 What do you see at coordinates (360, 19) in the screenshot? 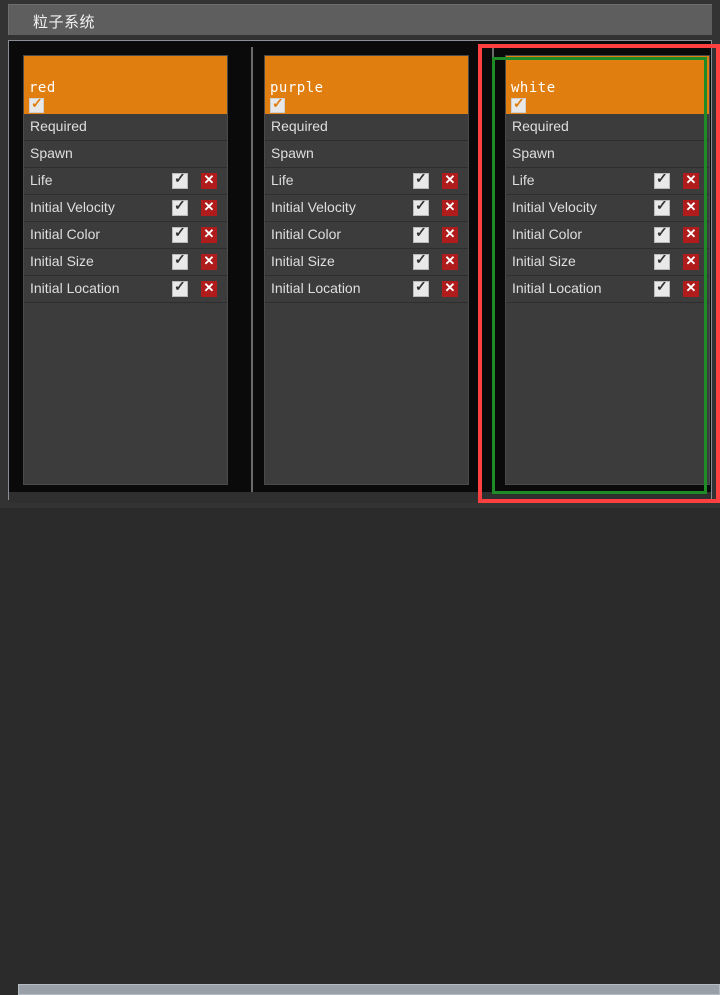
I see `window-titlebar: 粒子系统` at bounding box center [360, 19].